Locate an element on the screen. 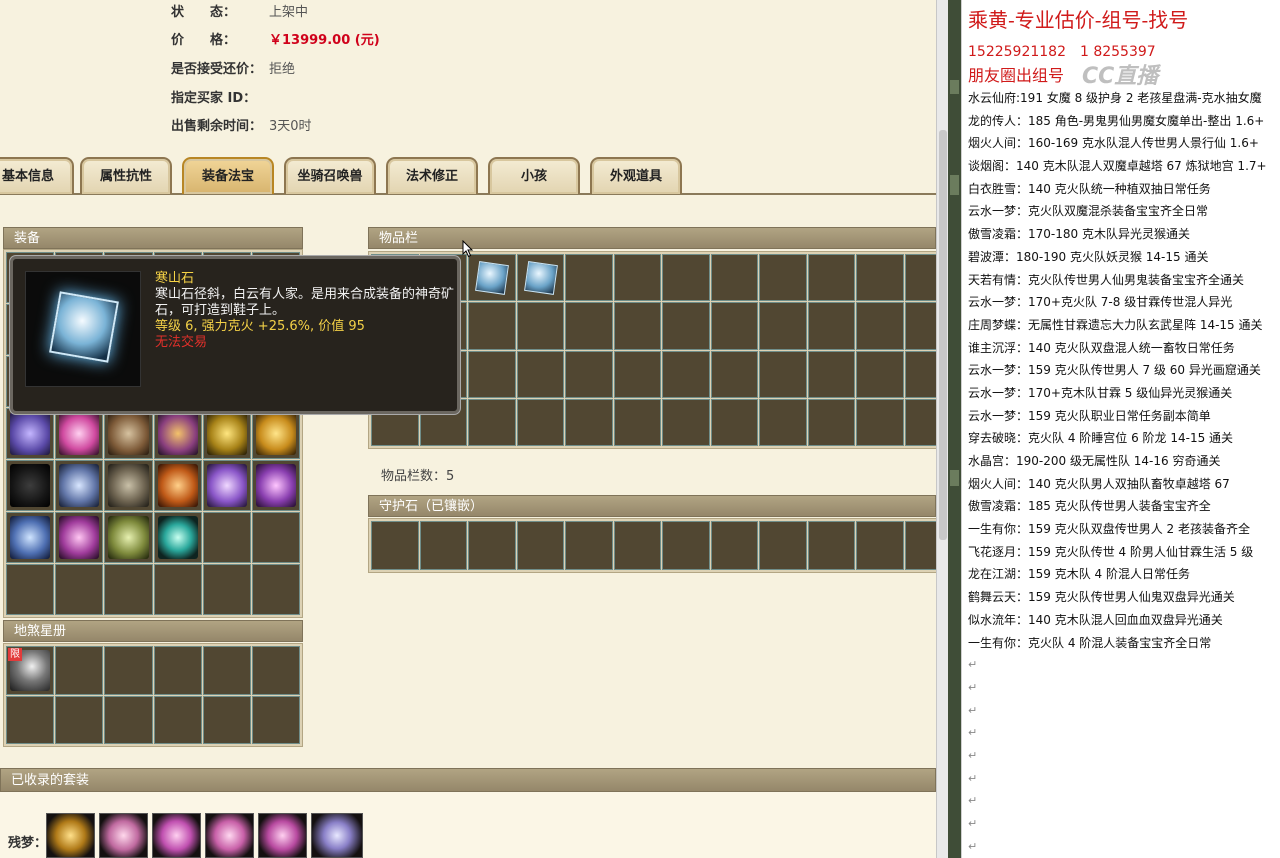 This screenshot has width=1280, height=858. tab-equipment: 装备法宝 is located at coordinates (228, 175).